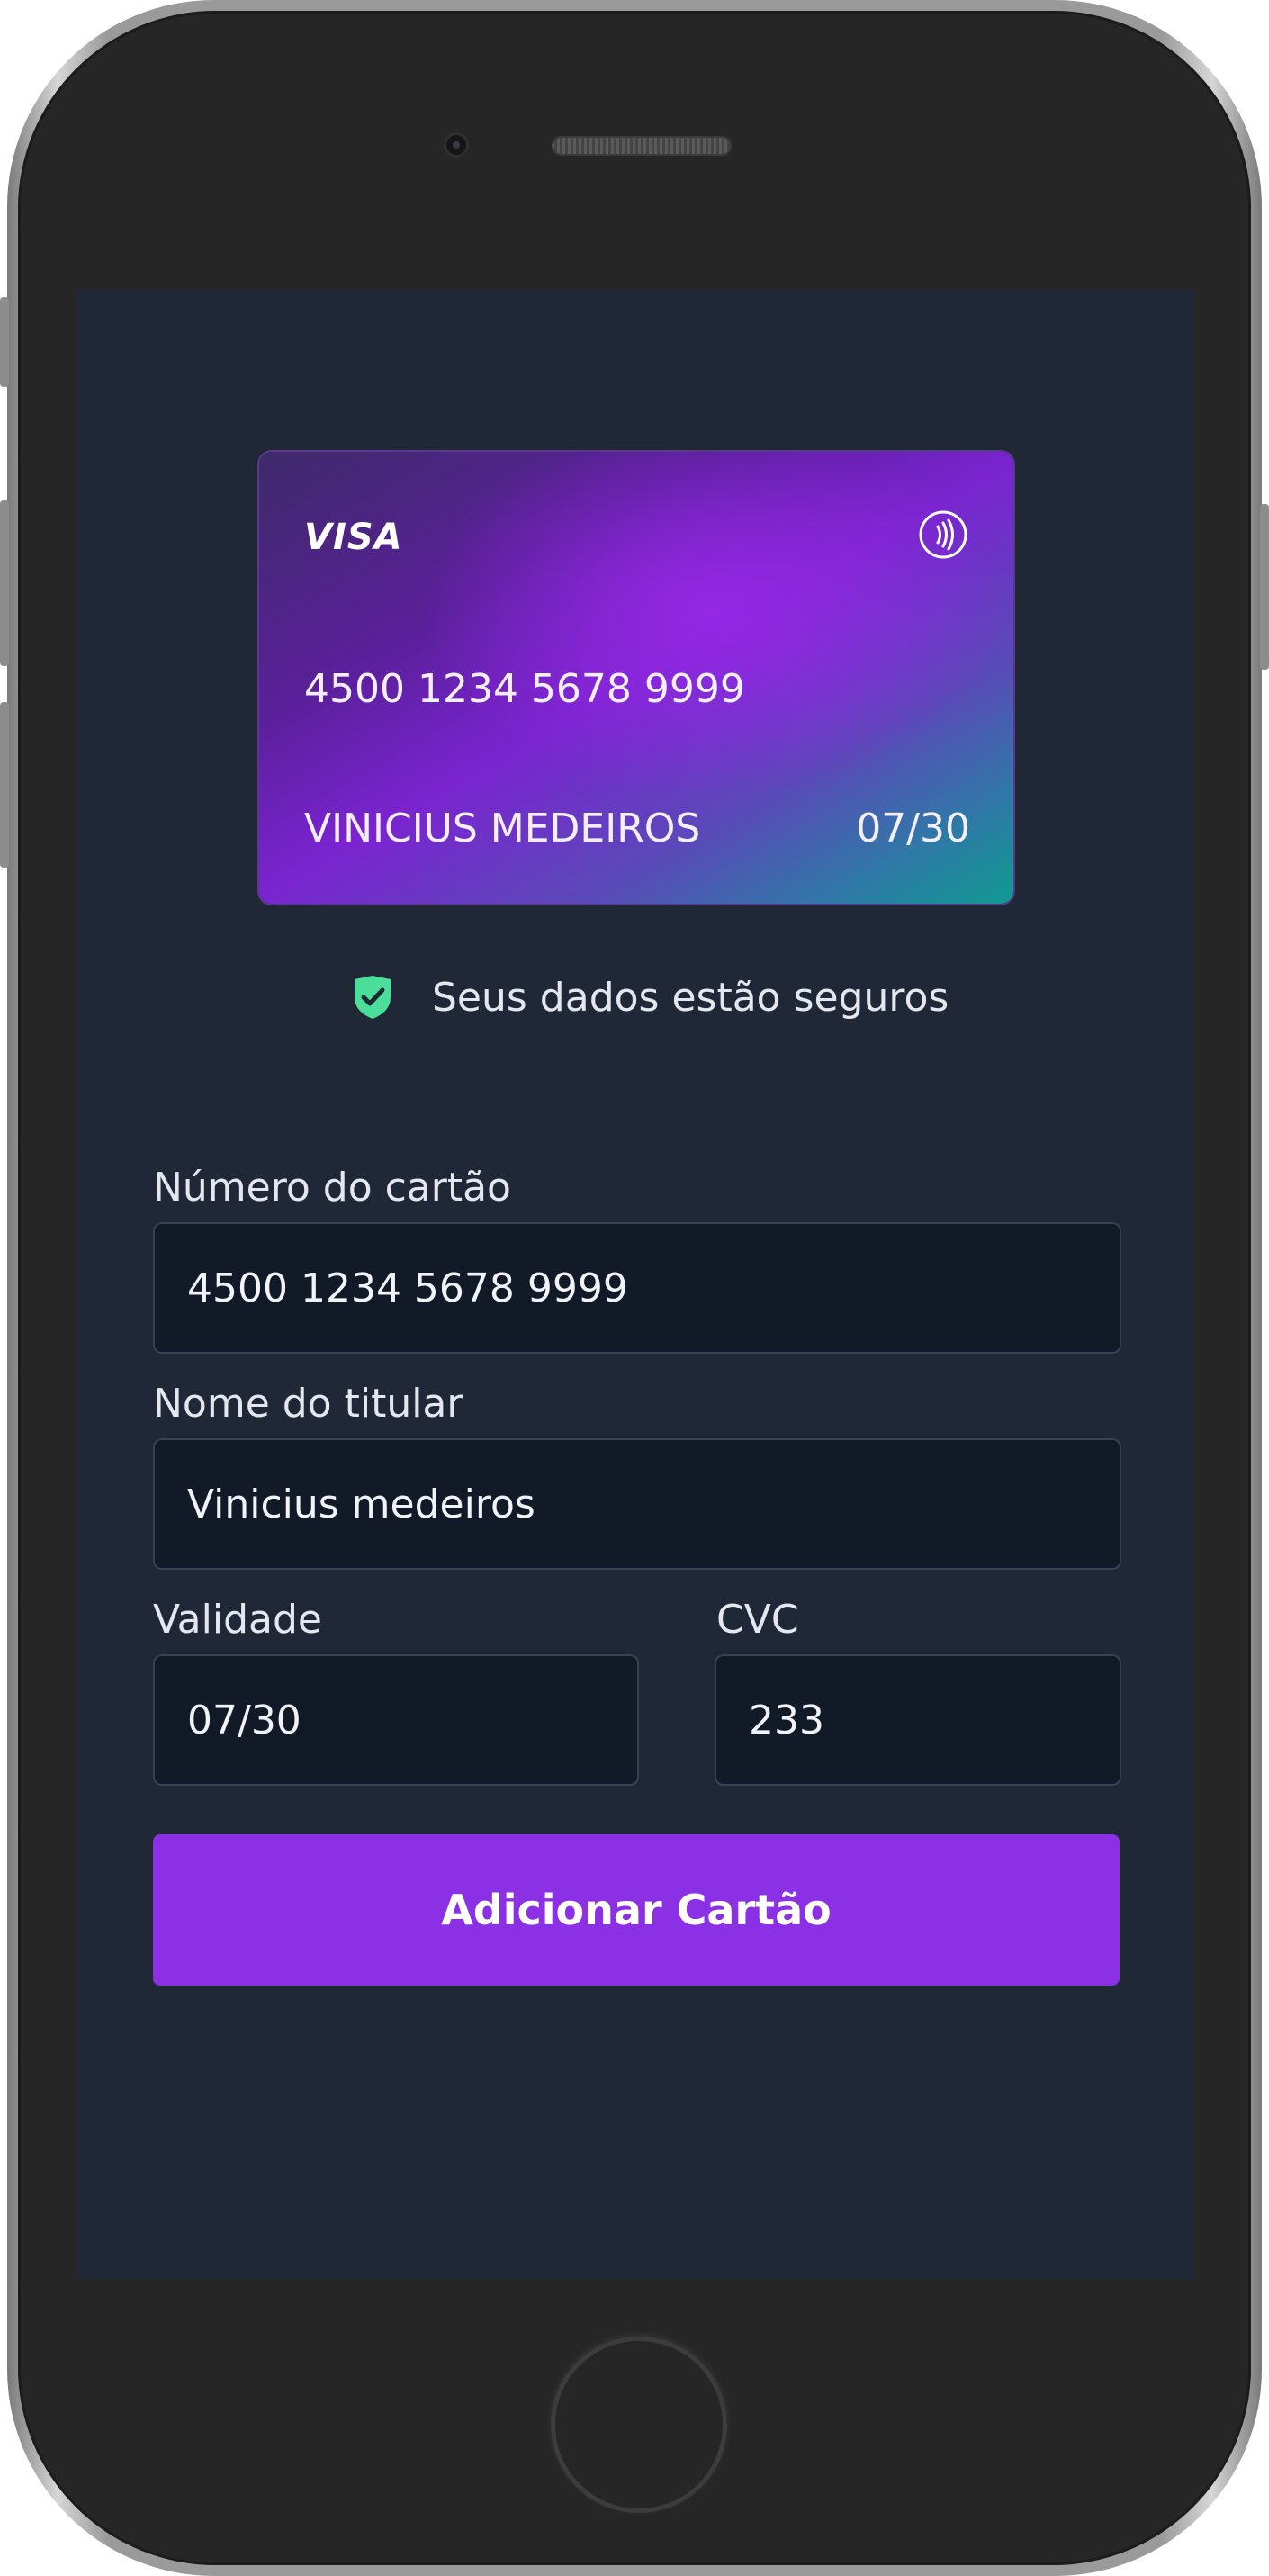 This screenshot has width=1269, height=2576. I want to click on expiry-input: 07/30, so click(396, 1720).